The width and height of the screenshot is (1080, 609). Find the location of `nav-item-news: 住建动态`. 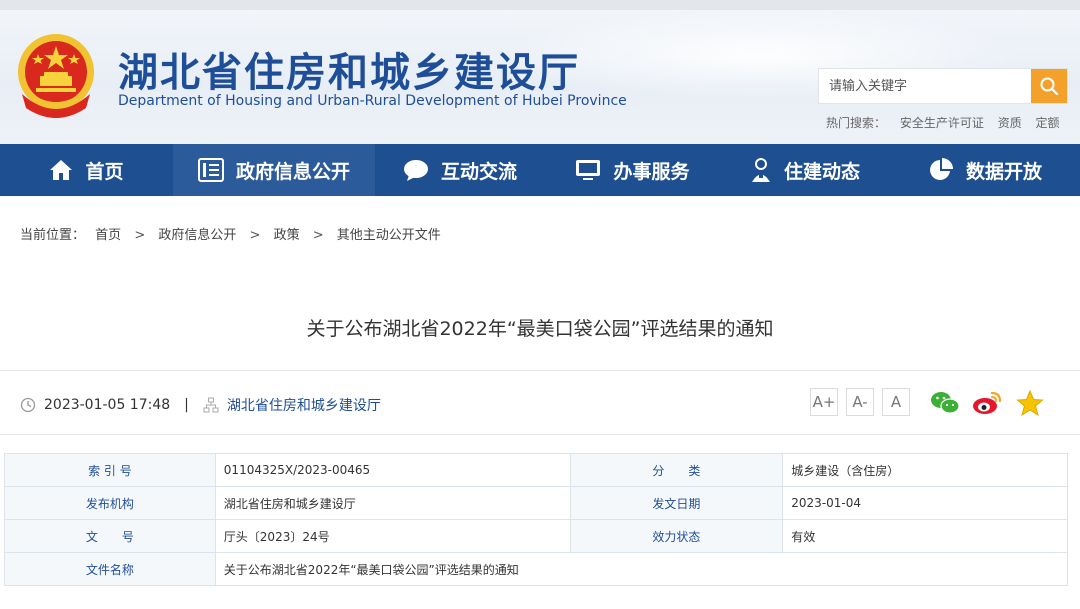

nav-item-news: 住建动态 is located at coordinates (805, 170).